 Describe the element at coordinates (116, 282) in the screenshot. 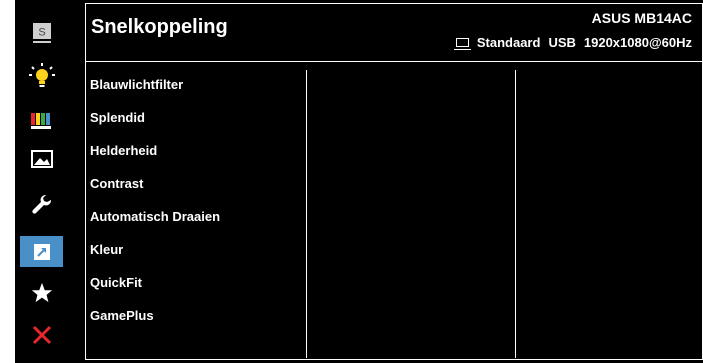

I see `menu-item-quickfit: QuickFit` at that location.